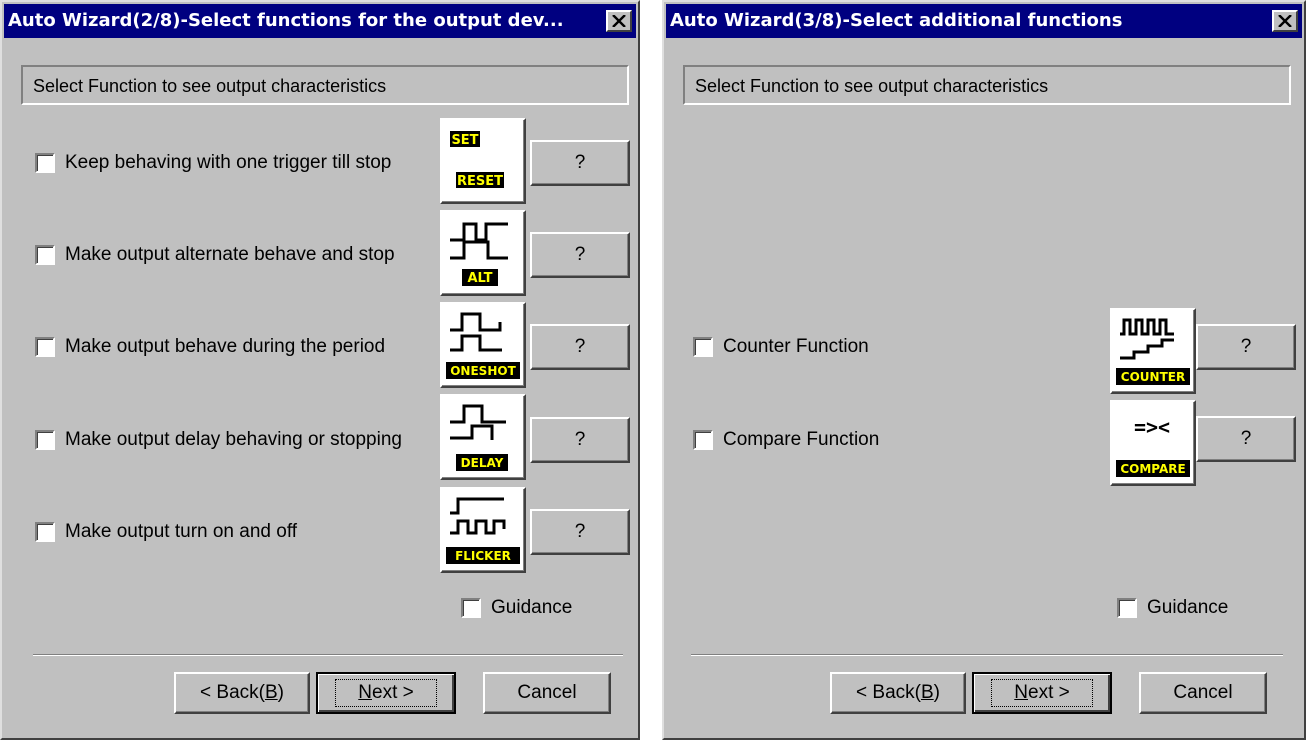  What do you see at coordinates (1152, 427) in the screenshot?
I see `compare-symbols: =><` at bounding box center [1152, 427].